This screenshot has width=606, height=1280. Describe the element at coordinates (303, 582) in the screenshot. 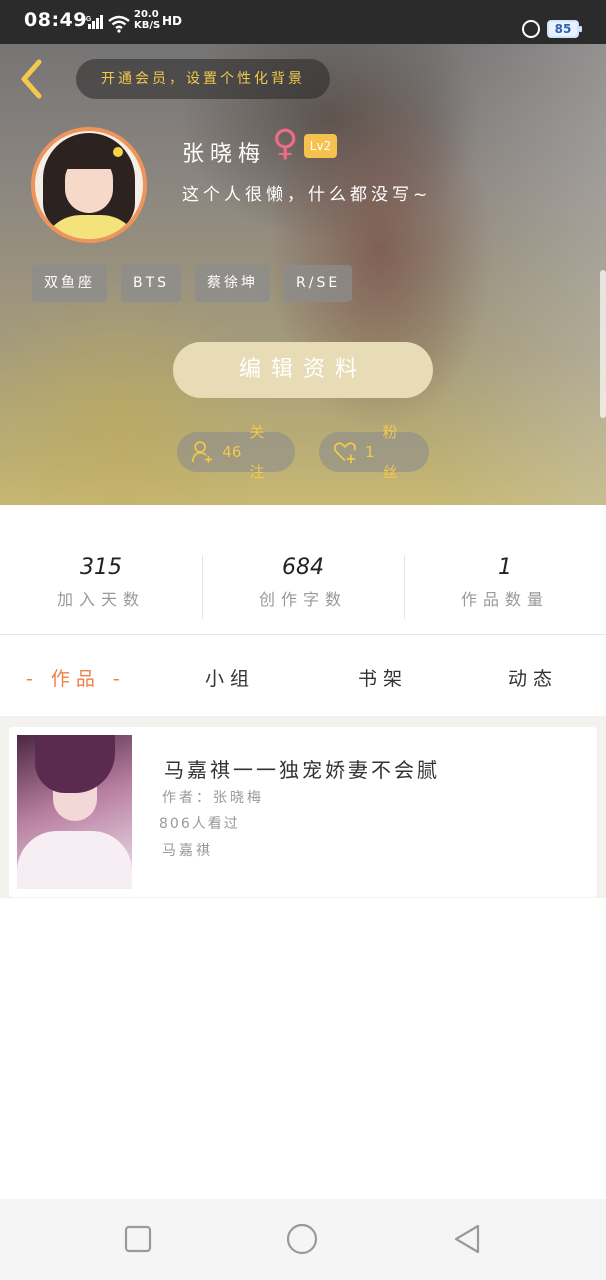

I see `stat-word-count: 684 创作字数` at that location.